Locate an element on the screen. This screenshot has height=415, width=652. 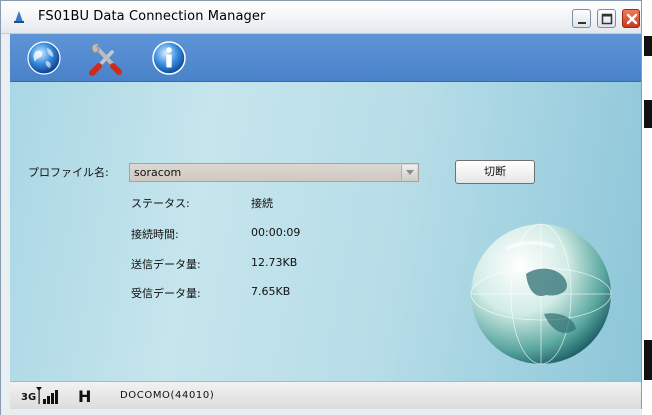
maximize-button is located at coordinates (606, 18).